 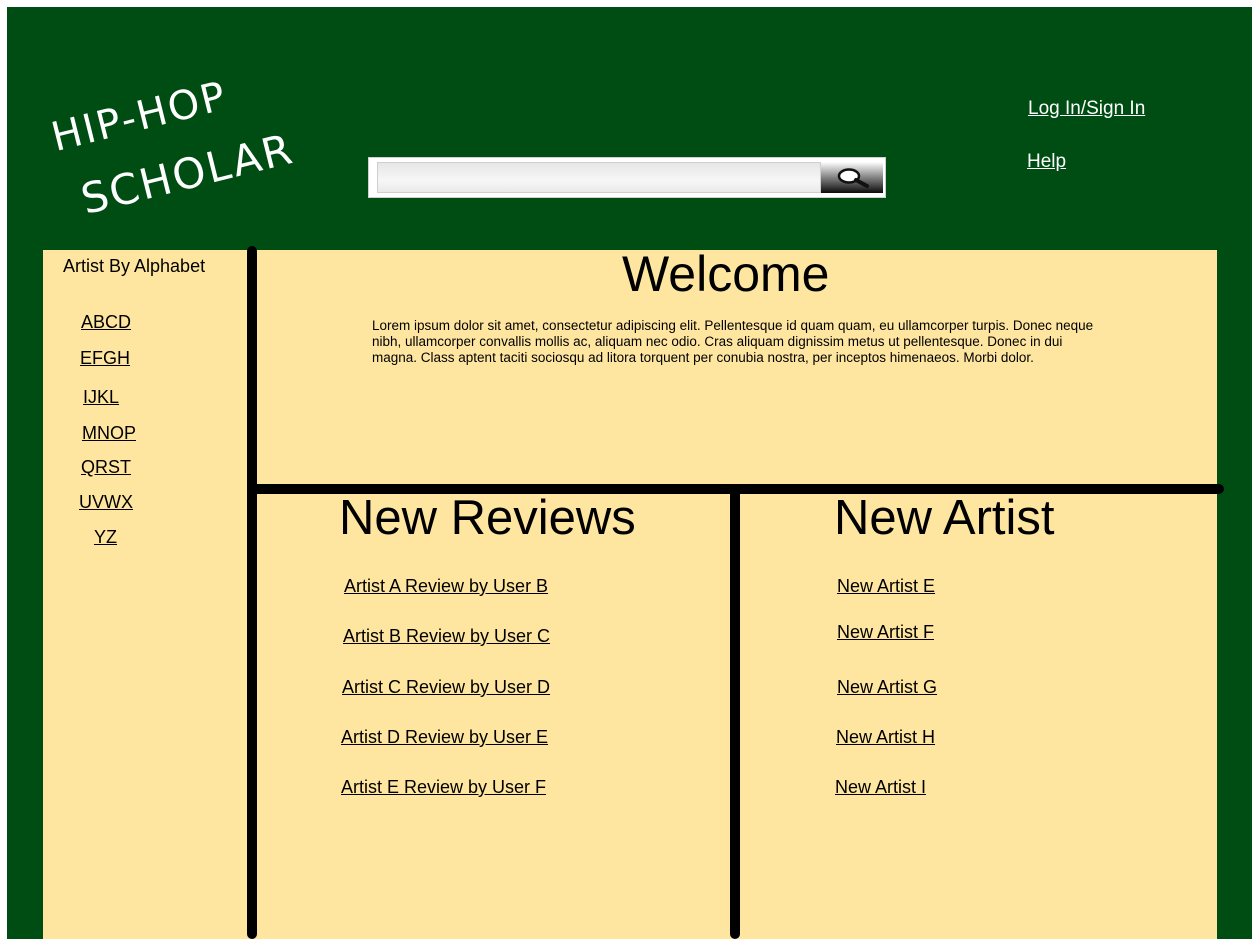 I want to click on alpha-link-abcd: ABCD, so click(x=106, y=322).